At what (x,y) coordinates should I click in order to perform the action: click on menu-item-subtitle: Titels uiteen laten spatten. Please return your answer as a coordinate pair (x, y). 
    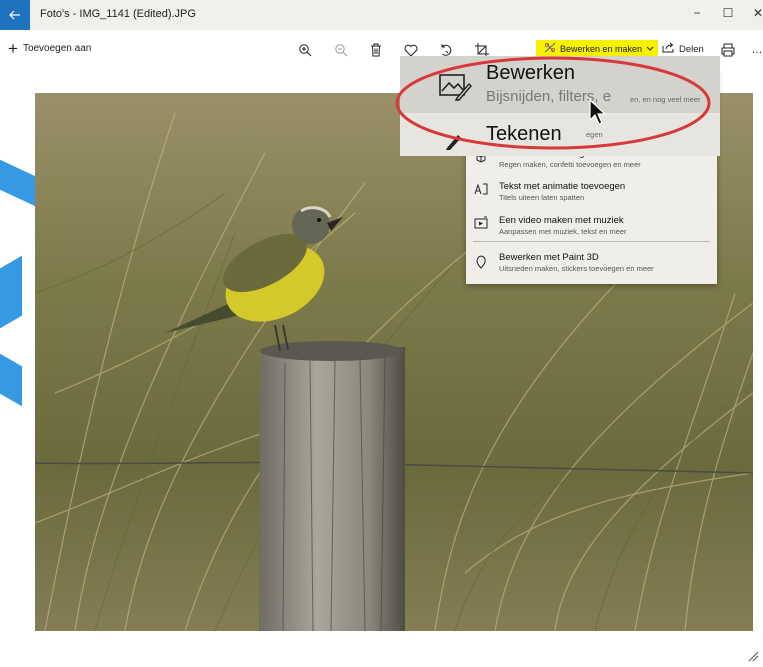
    Looking at the image, I should click on (542, 197).